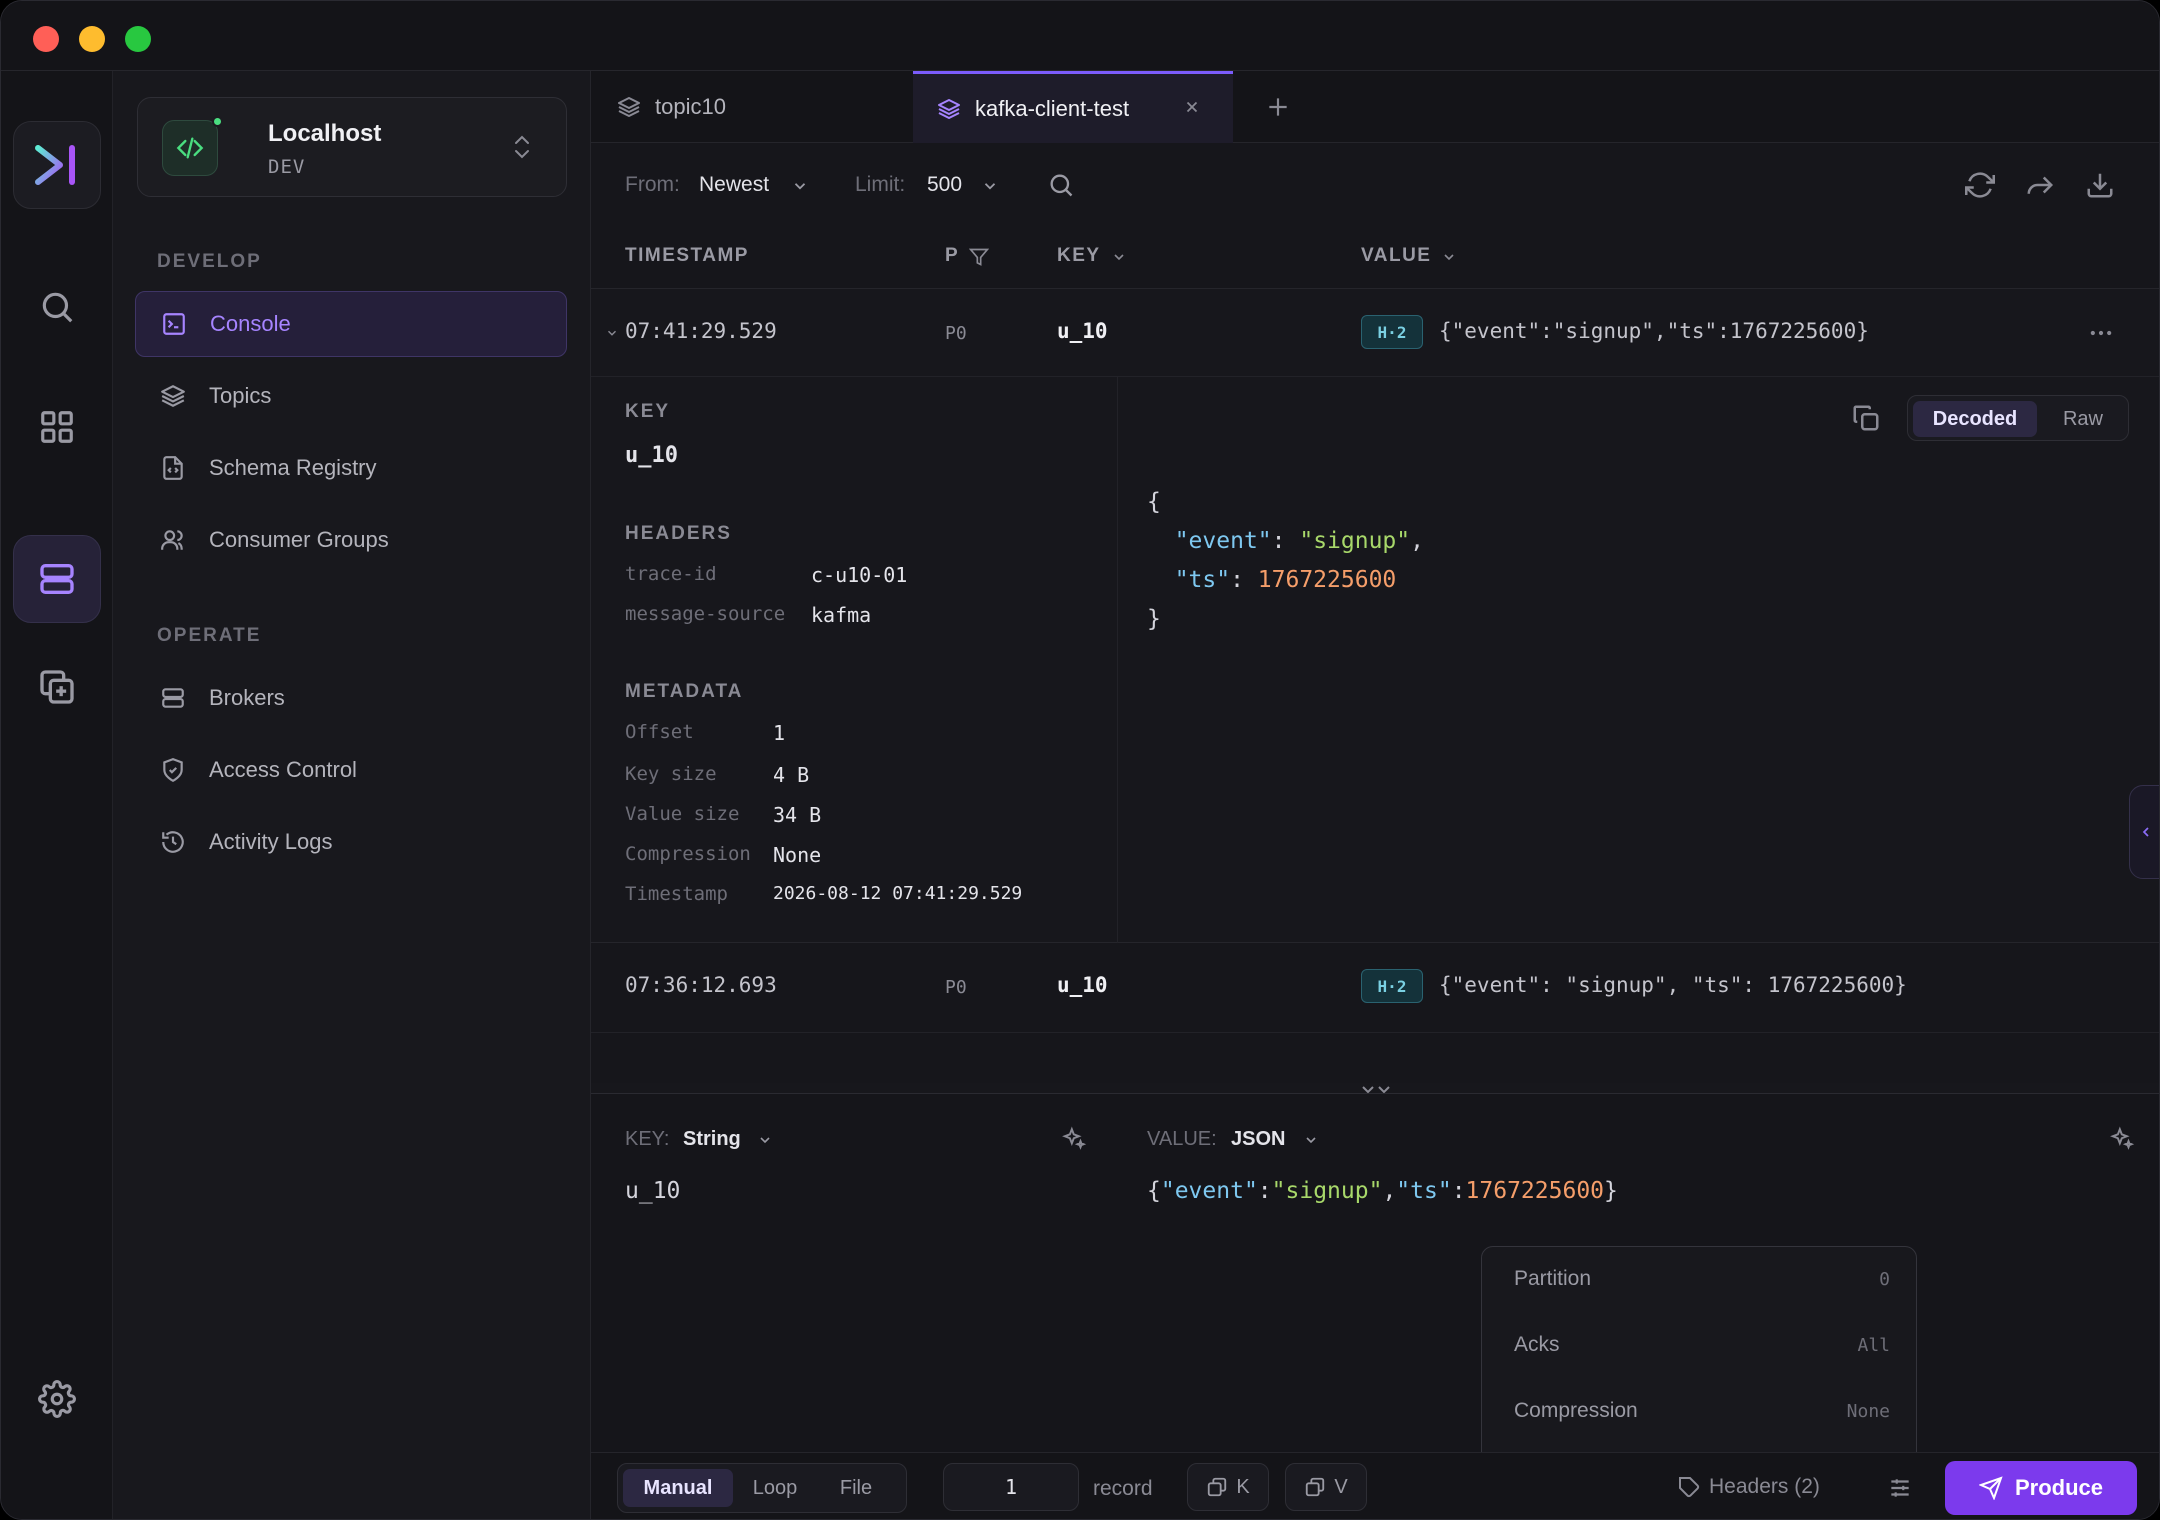  What do you see at coordinates (688, 854) in the screenshot?
I see `metadata-key: Compression` at bounding box center [688, 854].